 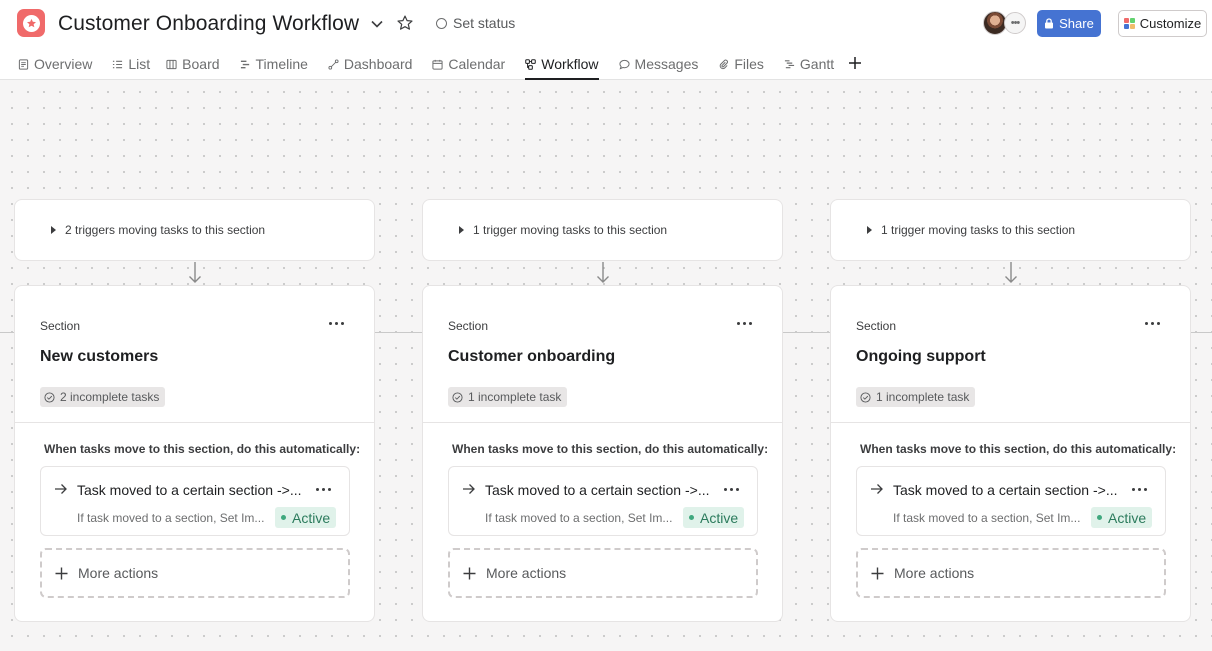 I want to click on calendar-icon, so click(x=437, y=64).